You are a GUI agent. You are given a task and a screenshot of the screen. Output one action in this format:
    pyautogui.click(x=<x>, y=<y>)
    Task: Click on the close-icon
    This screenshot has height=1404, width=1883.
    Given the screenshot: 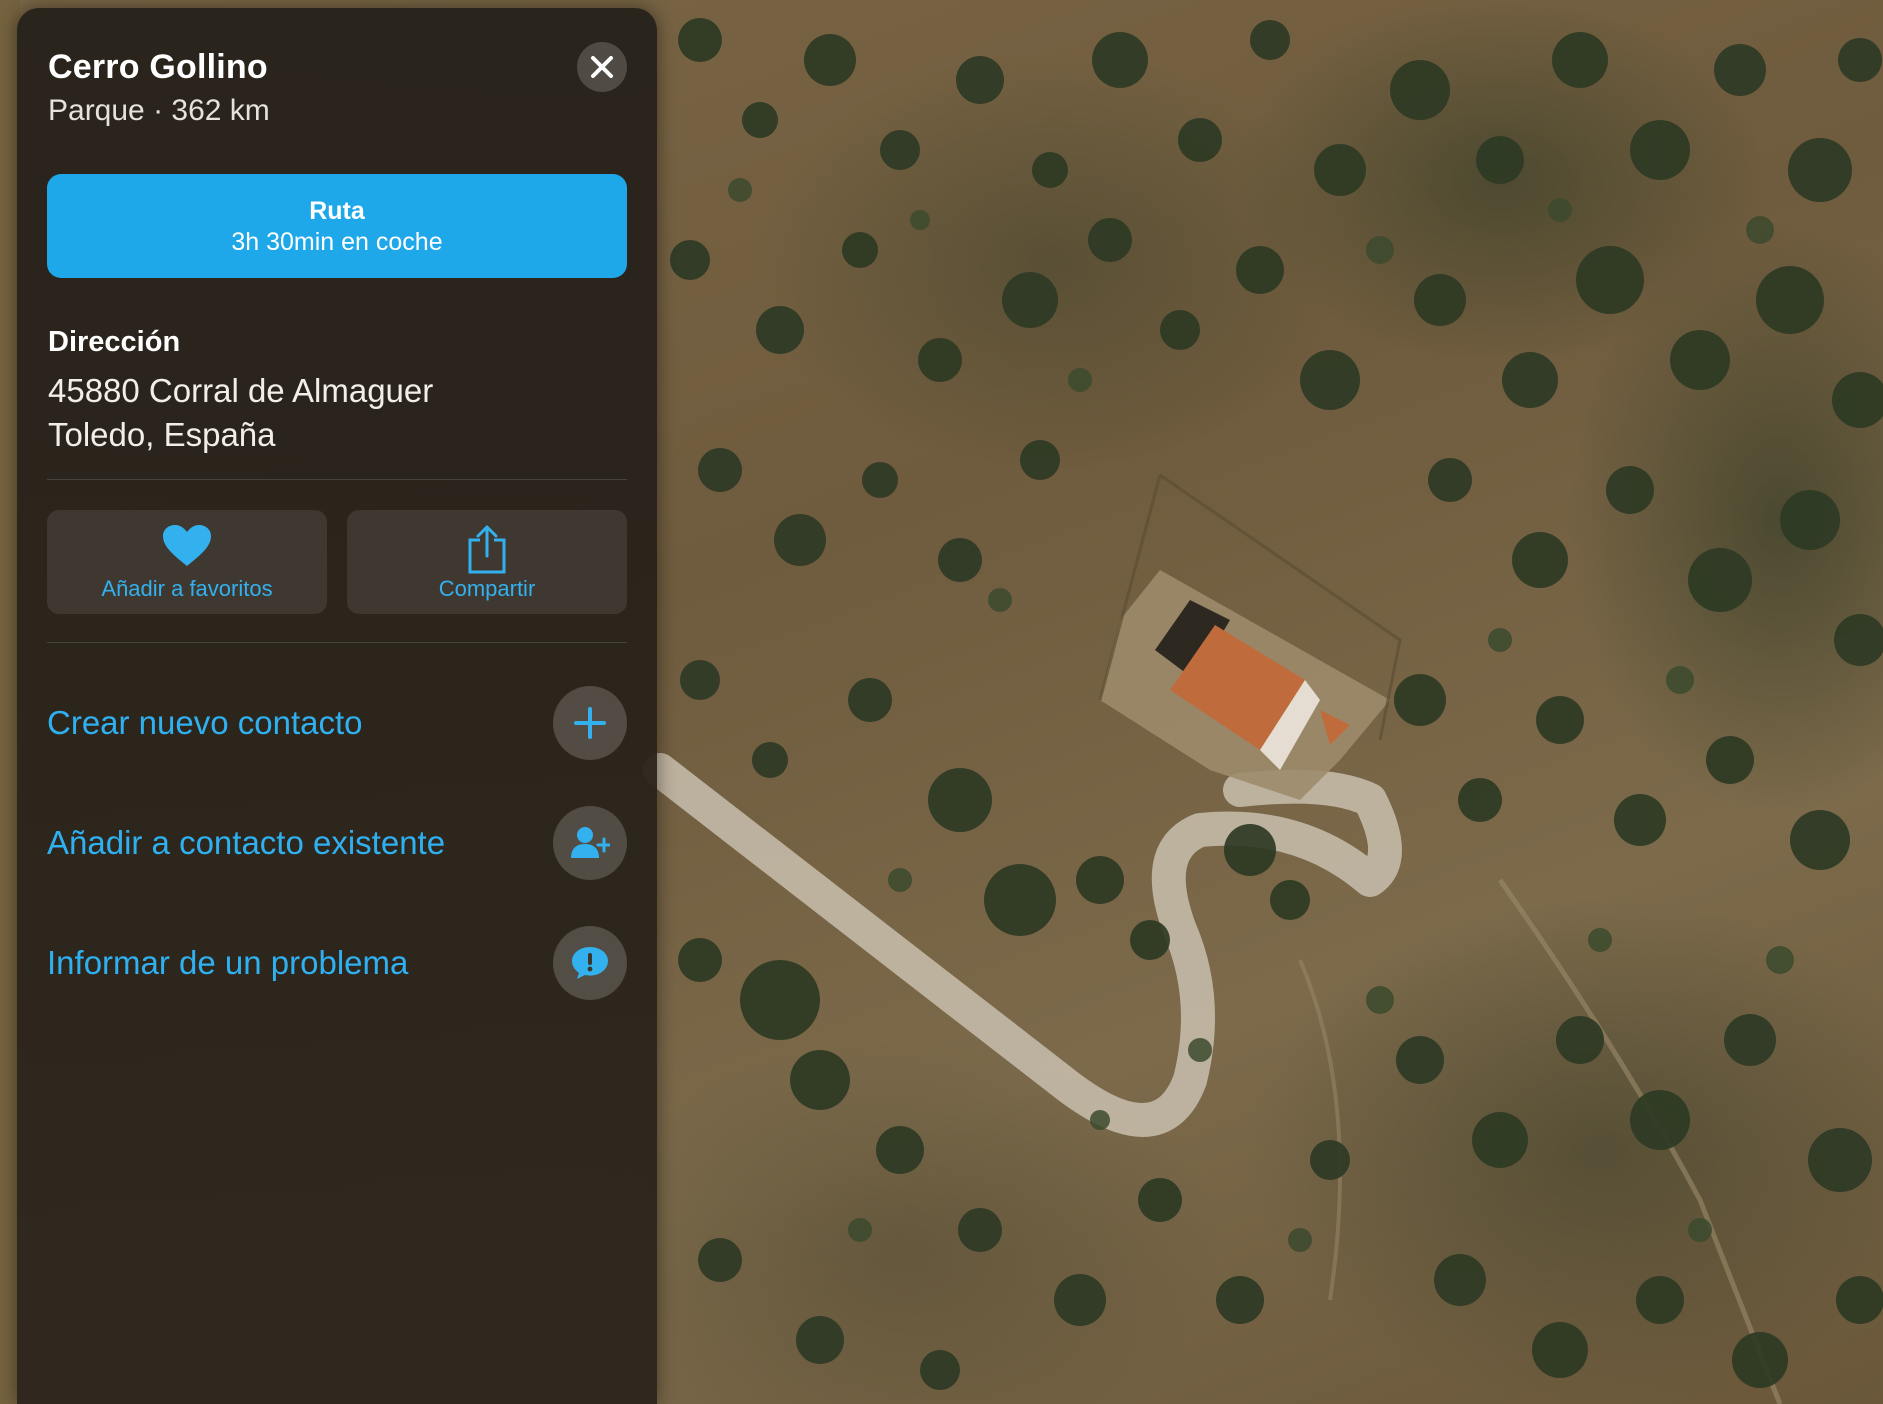 What is the action you would take?
    pyautogui.click(x=602, y=67)
    